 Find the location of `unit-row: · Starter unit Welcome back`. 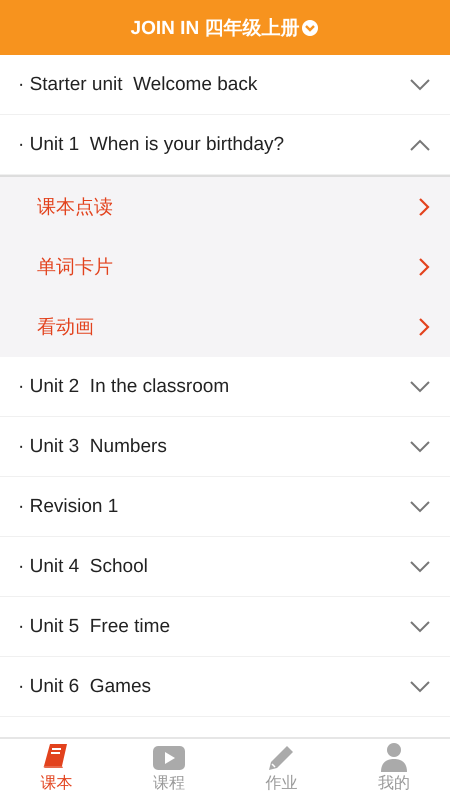

unit-row: · Starter unit Welcome back is located at coordinates (225, 85).